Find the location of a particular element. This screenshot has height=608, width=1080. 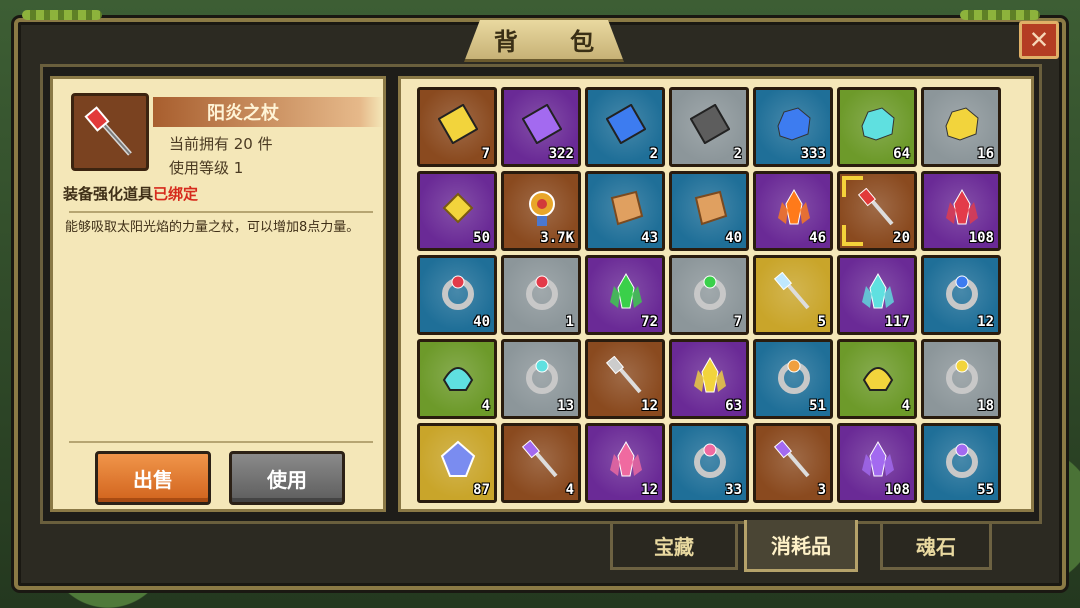

use-button: 使用 is located at coordinates (287, 478).